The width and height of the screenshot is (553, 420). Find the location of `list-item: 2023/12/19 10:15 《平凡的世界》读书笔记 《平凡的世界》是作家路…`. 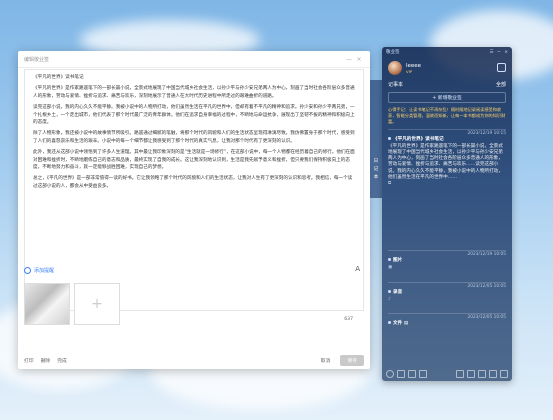

list-item: 2023/12/19 10:15 《平凡的世界》读书笔记 《平凡的世界》是作家路… is located at coordinates (447, 159).